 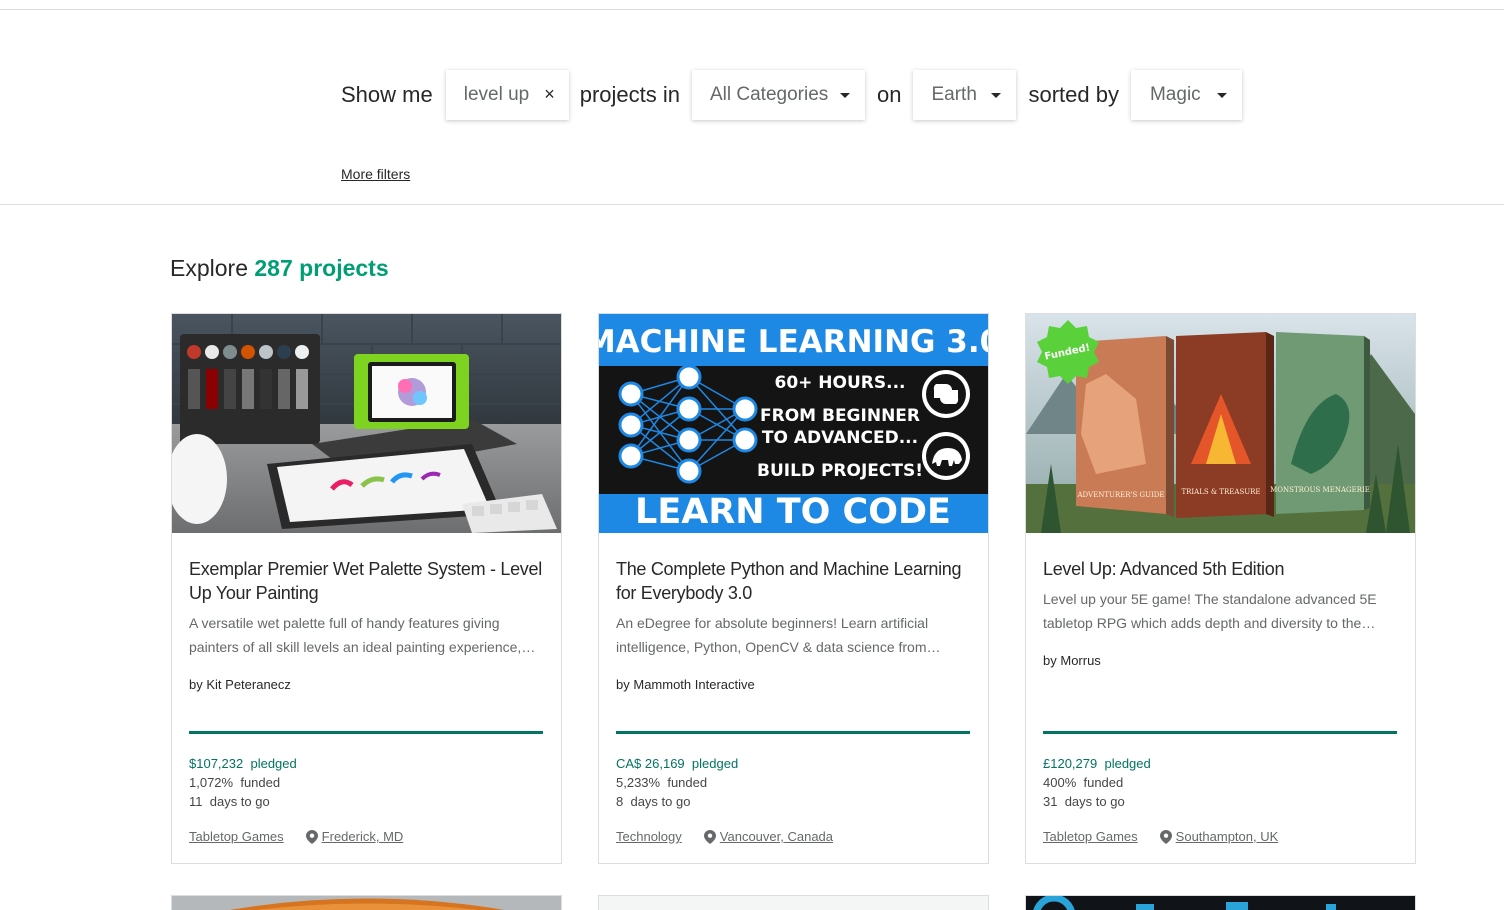 What do you see at coordinates (1060, 782) in the screenshot?
I see `funded-percent: 400%` at bounding box center [1060, 782].